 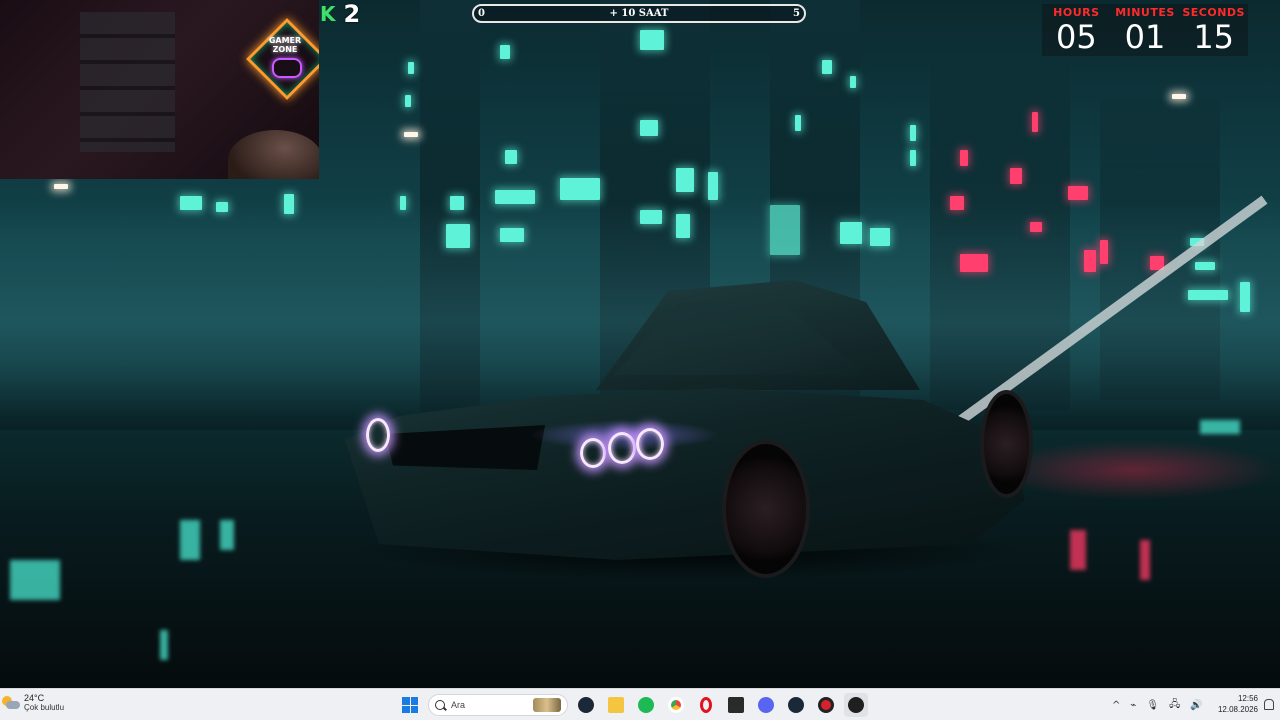 I want to click on search-highlight-icon, so click(x=547, y=705).